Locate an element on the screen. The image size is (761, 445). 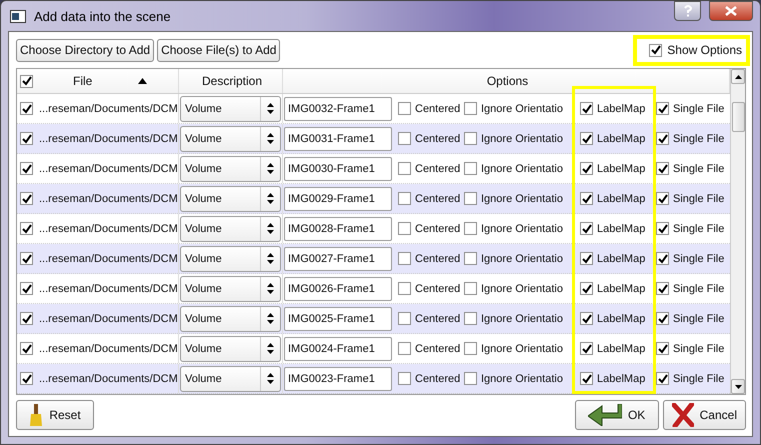
add-button: Choose File(s) to Add is located at coordinates (218, 50).